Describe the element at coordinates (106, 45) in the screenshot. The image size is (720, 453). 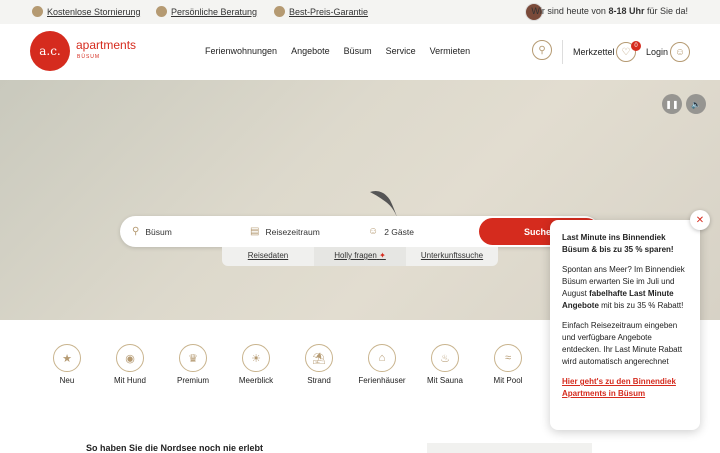
I see `logo-text: apartments` at that location.